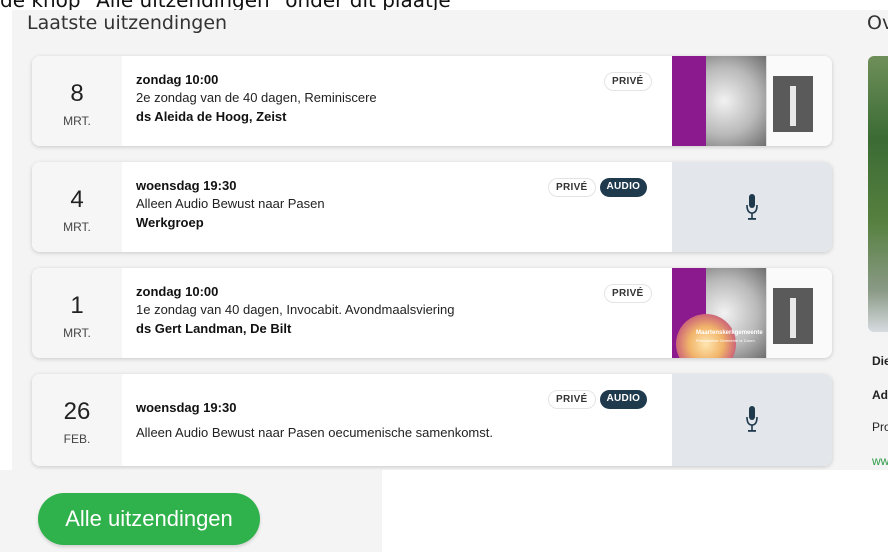 The height and width of the screenshot is (552, 888). I want to click on side-website-link: ww, so click(880, 461).